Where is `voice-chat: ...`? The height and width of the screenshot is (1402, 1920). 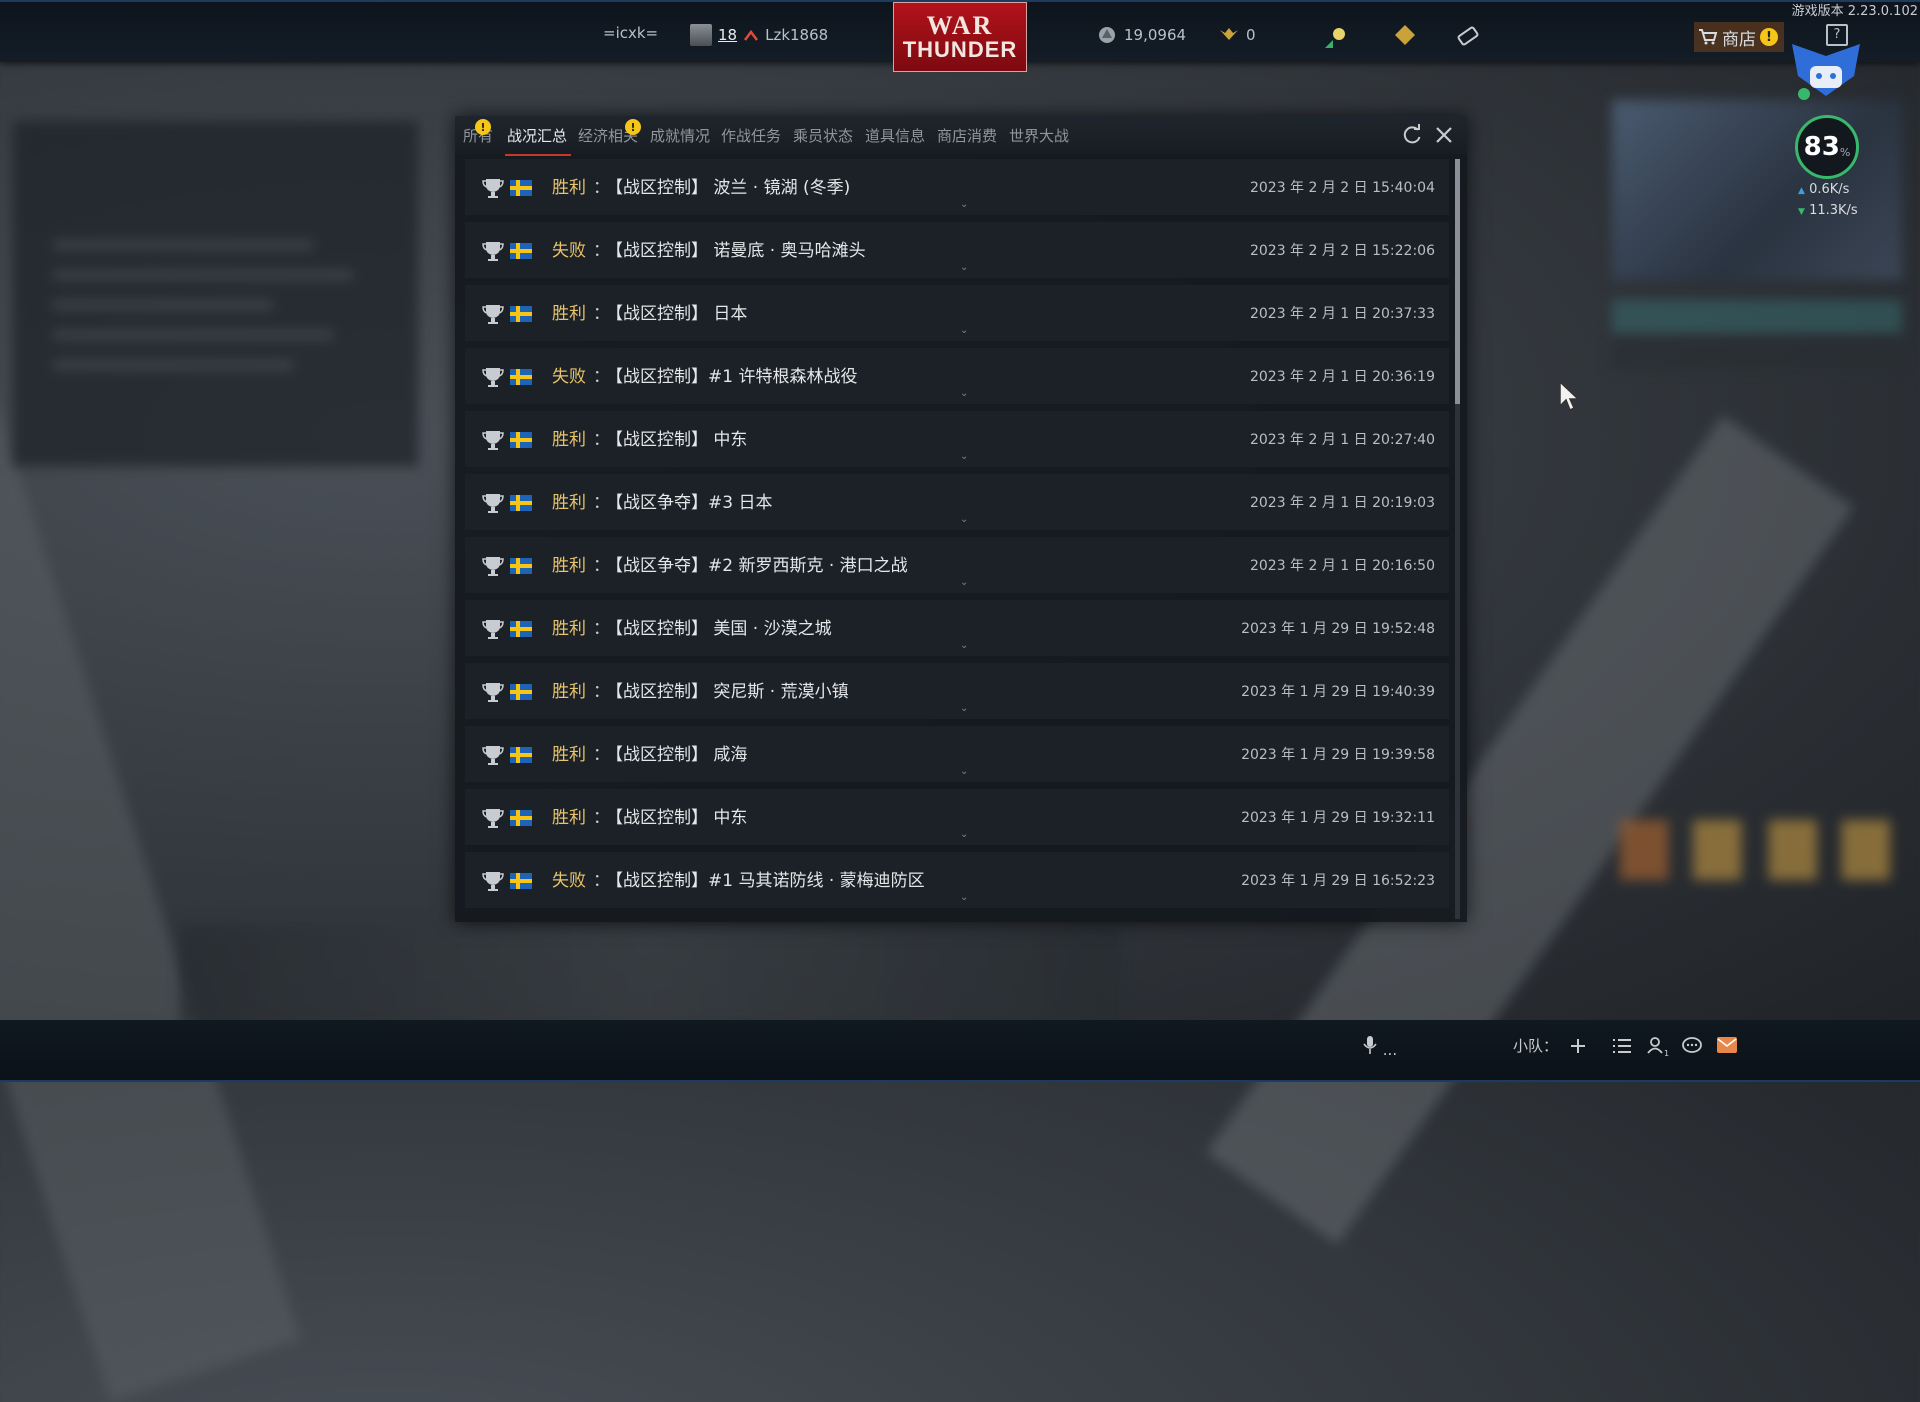
voice-chat: ... is located at coordinates (1379, 1047).